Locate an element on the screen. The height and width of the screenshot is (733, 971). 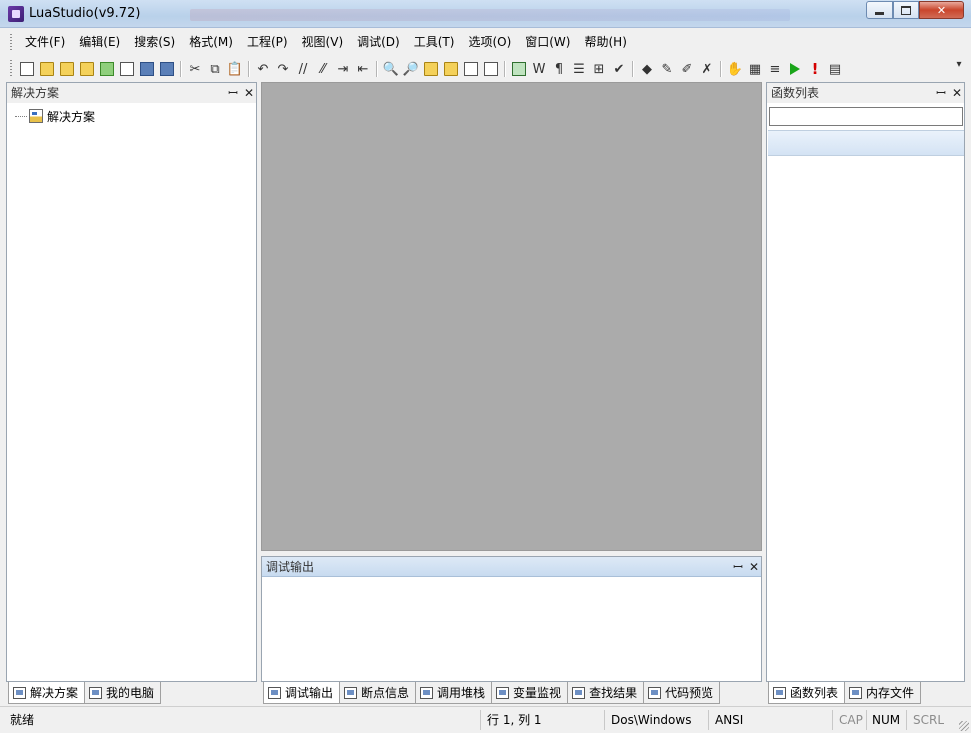
replace-icon is located at coordinates (451, 69).